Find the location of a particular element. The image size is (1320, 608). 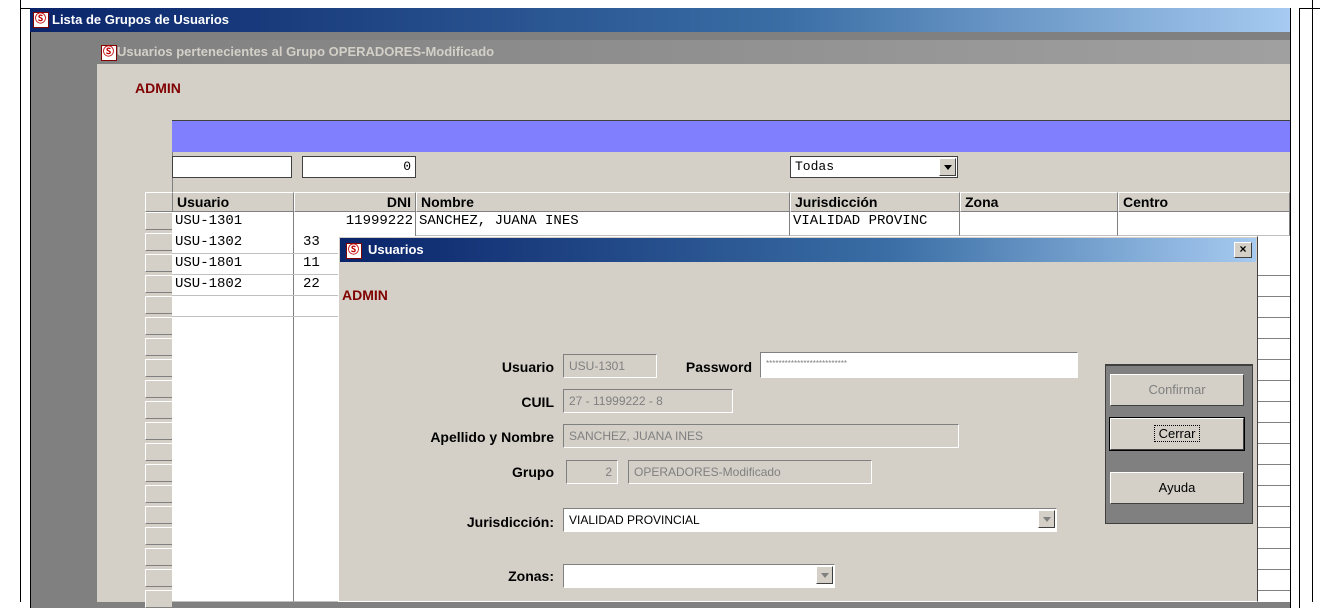

column-header-selector is located at coordinates (159, 202).